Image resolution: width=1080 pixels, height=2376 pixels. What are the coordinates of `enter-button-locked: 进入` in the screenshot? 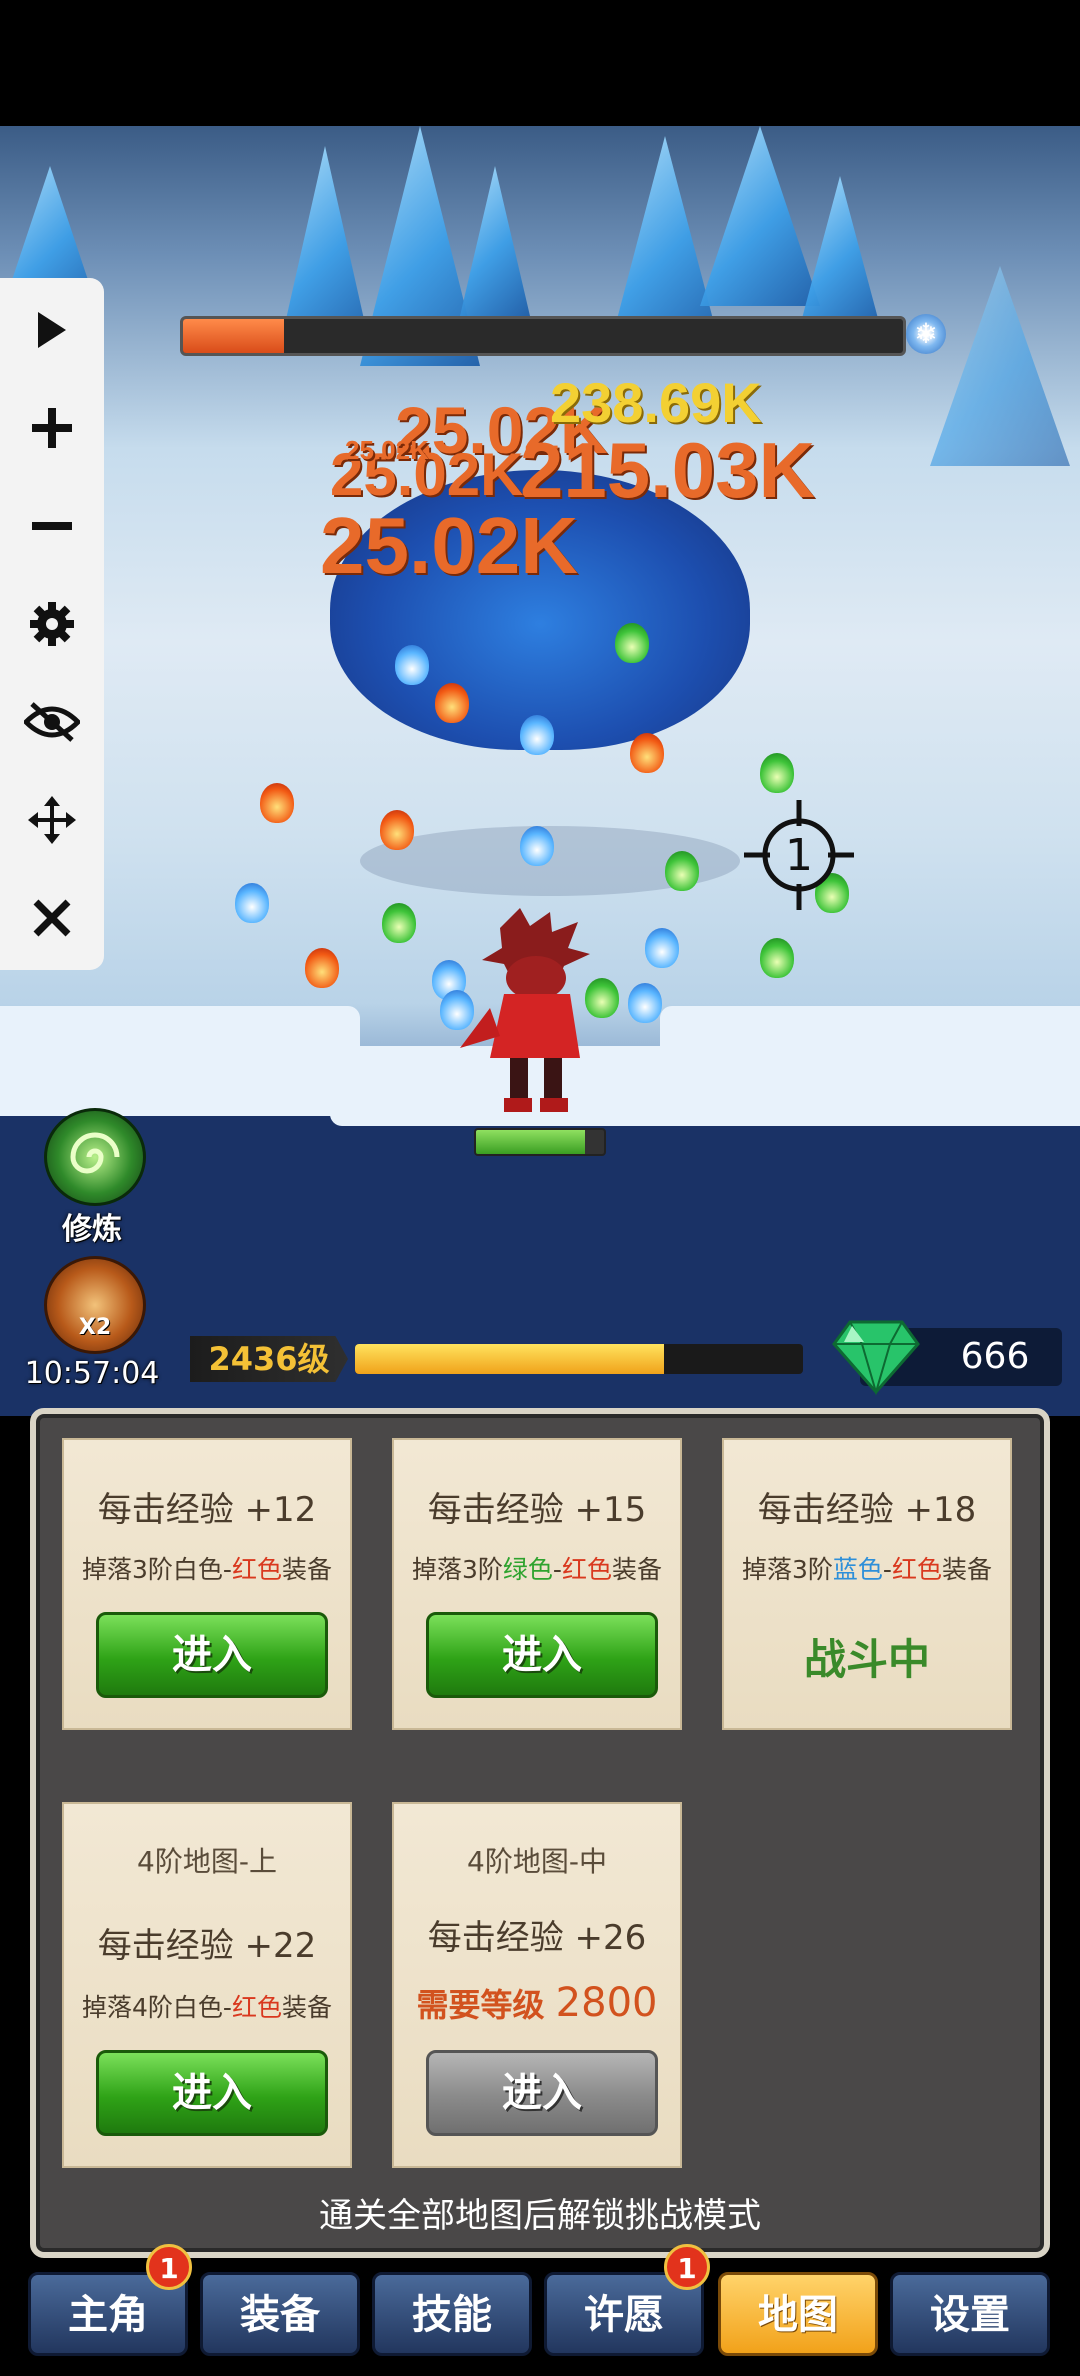 It's located at (542, 2093).